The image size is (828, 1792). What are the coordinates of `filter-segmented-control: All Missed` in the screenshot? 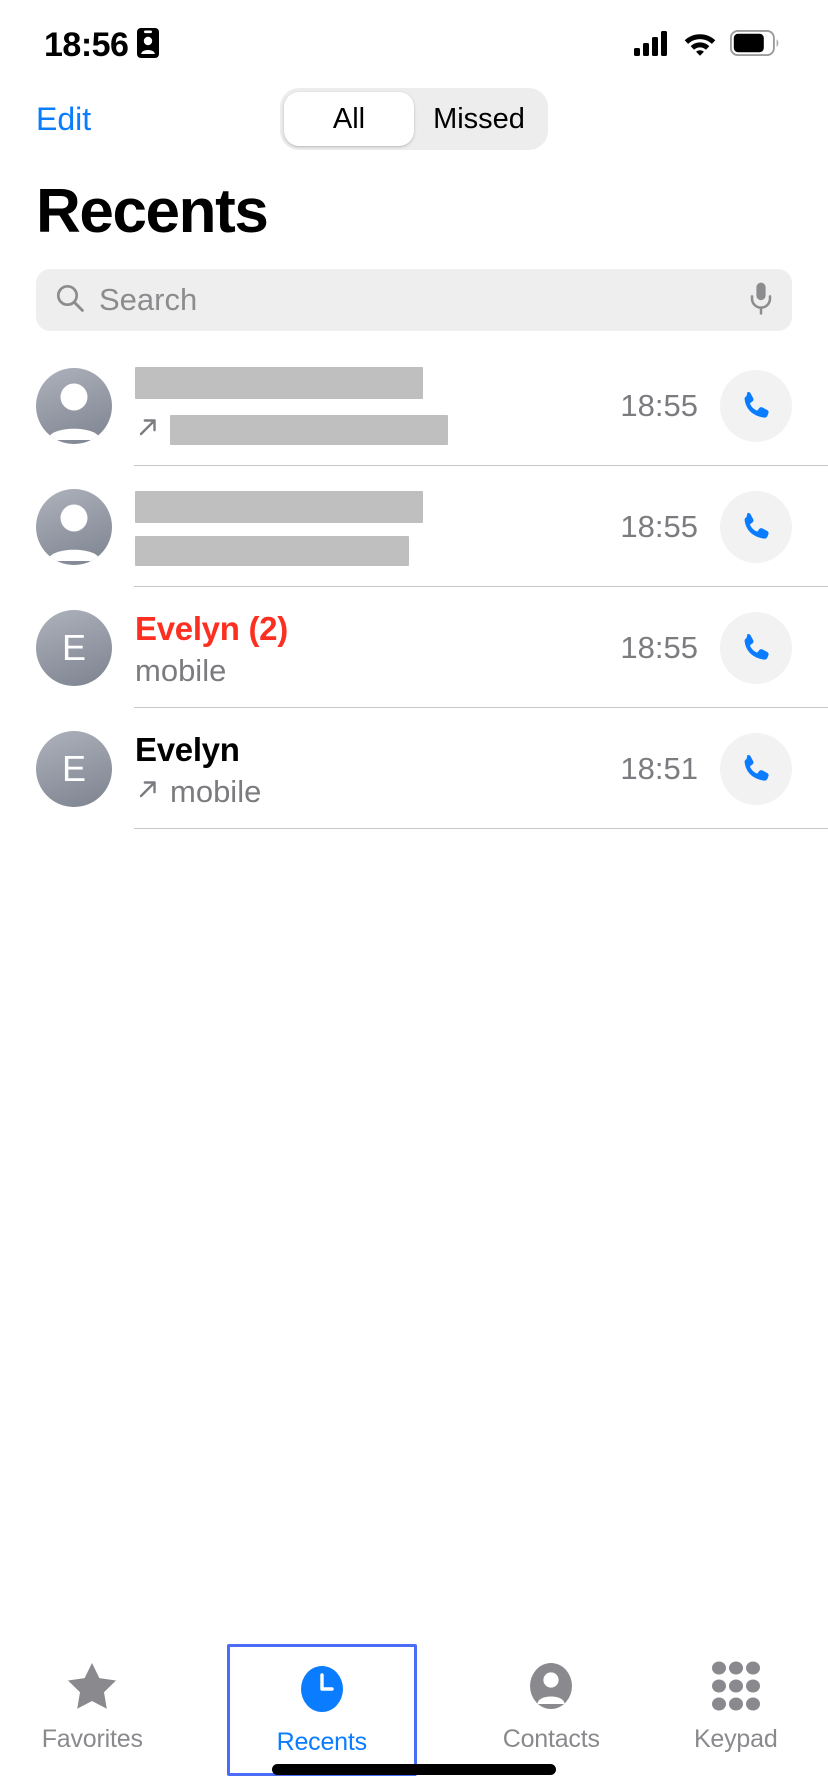 It's located at (414, 119).